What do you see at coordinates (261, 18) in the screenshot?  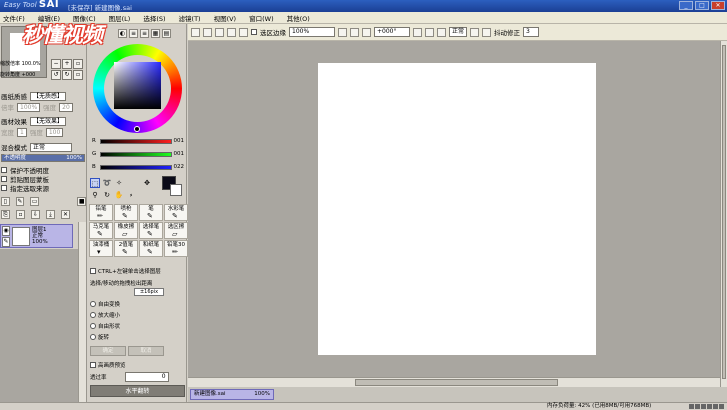 I see `menu-window: 窗口(W)` at bounding box center [261, 18].